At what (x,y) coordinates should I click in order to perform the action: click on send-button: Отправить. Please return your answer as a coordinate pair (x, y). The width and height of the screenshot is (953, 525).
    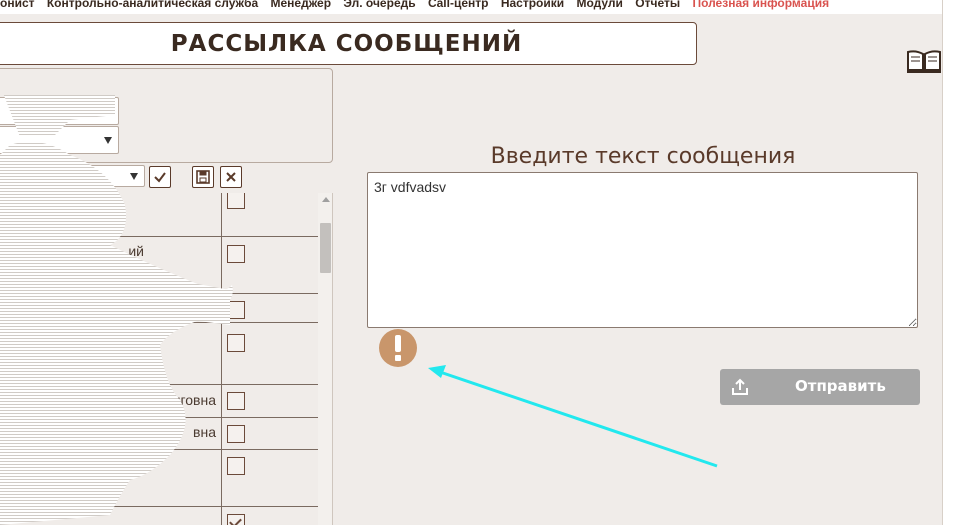
    Looking at the image, I should click on (820, 387).